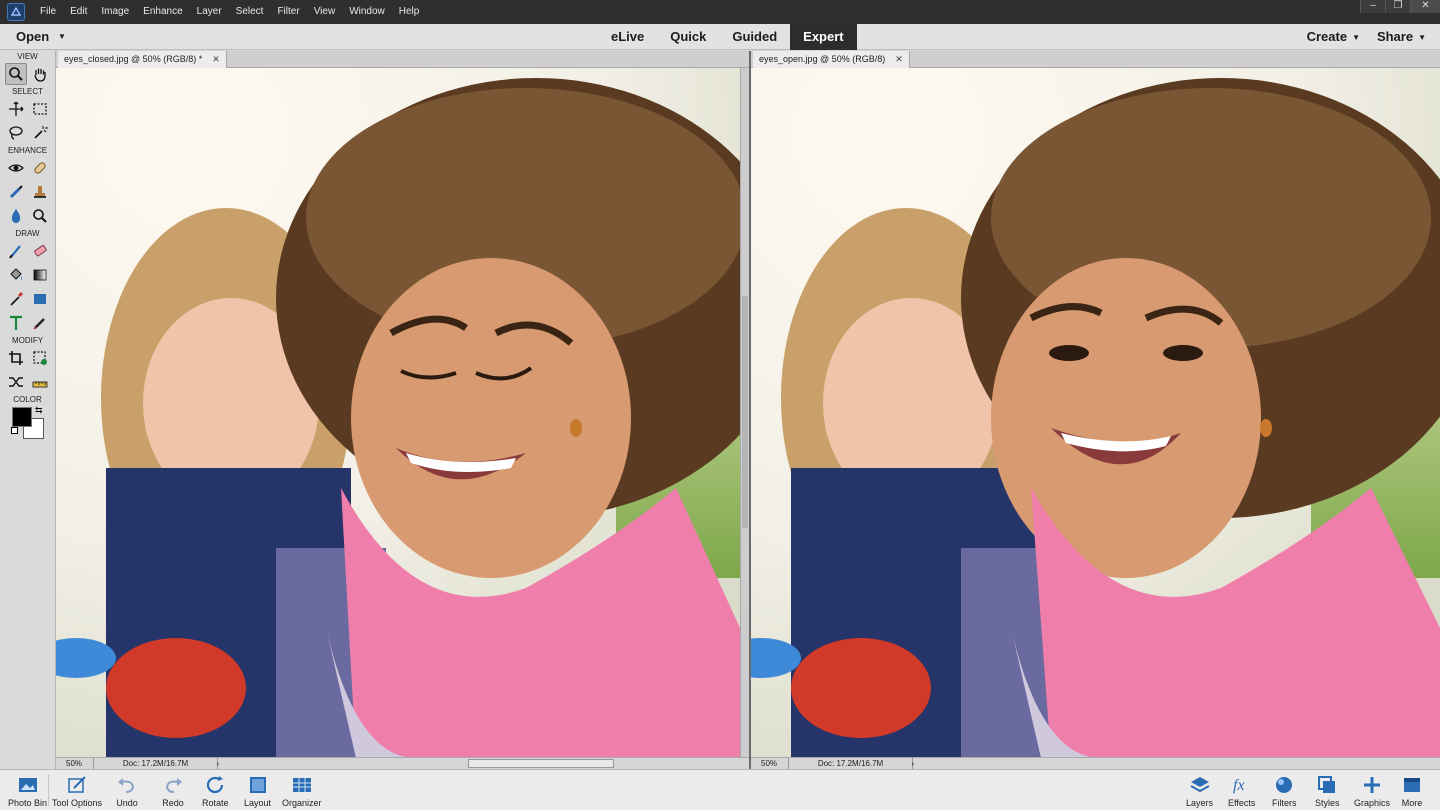 This screenshot has height=810, width=1440. Describe the element at coordinates (27, 150) in the screenshot. I see `section-enhance-label: ENHANCE` at that location.